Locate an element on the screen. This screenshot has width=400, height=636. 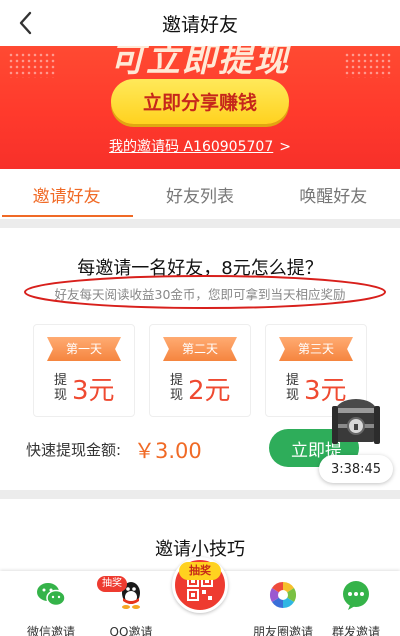
bottom-item-label: 微信邀请 is located at coordinates (50, 630).